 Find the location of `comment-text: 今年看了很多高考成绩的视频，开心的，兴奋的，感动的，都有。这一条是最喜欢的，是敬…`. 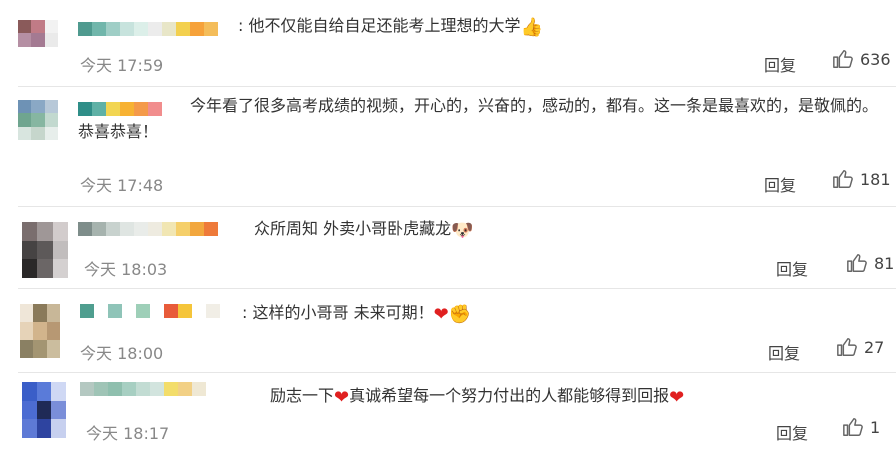

comment-text: 今年看了很多高考成绩的视频，开心的，兴奋的，感动的，都有。这一条是最喜欢的，是敬… is located at coordinates (478, 118).